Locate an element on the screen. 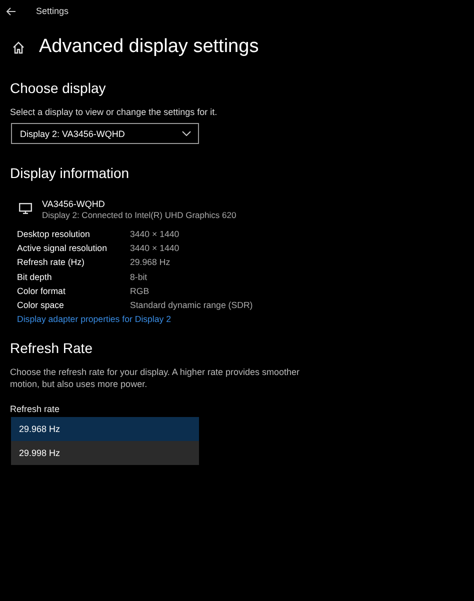 The width and height of the screenshot is (474, 601). section-heading: Display information is located at coordinates (70, 173).